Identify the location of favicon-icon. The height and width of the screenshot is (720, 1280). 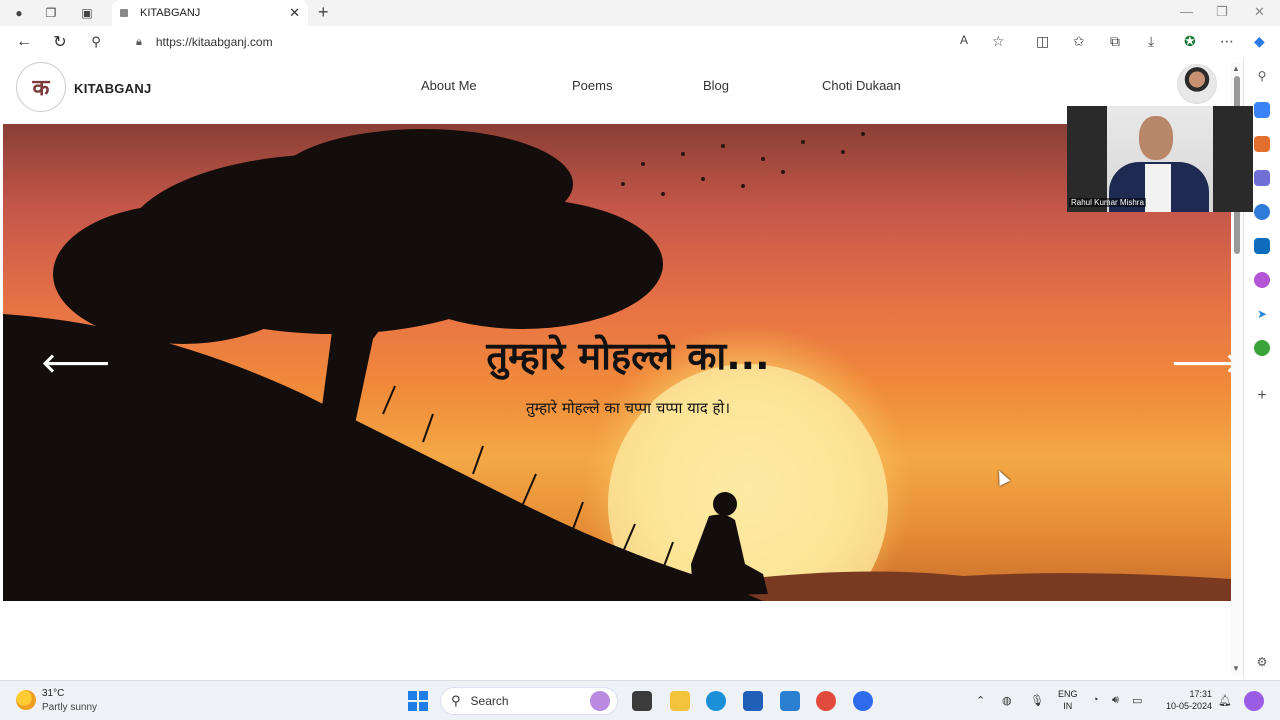
(124, 13).